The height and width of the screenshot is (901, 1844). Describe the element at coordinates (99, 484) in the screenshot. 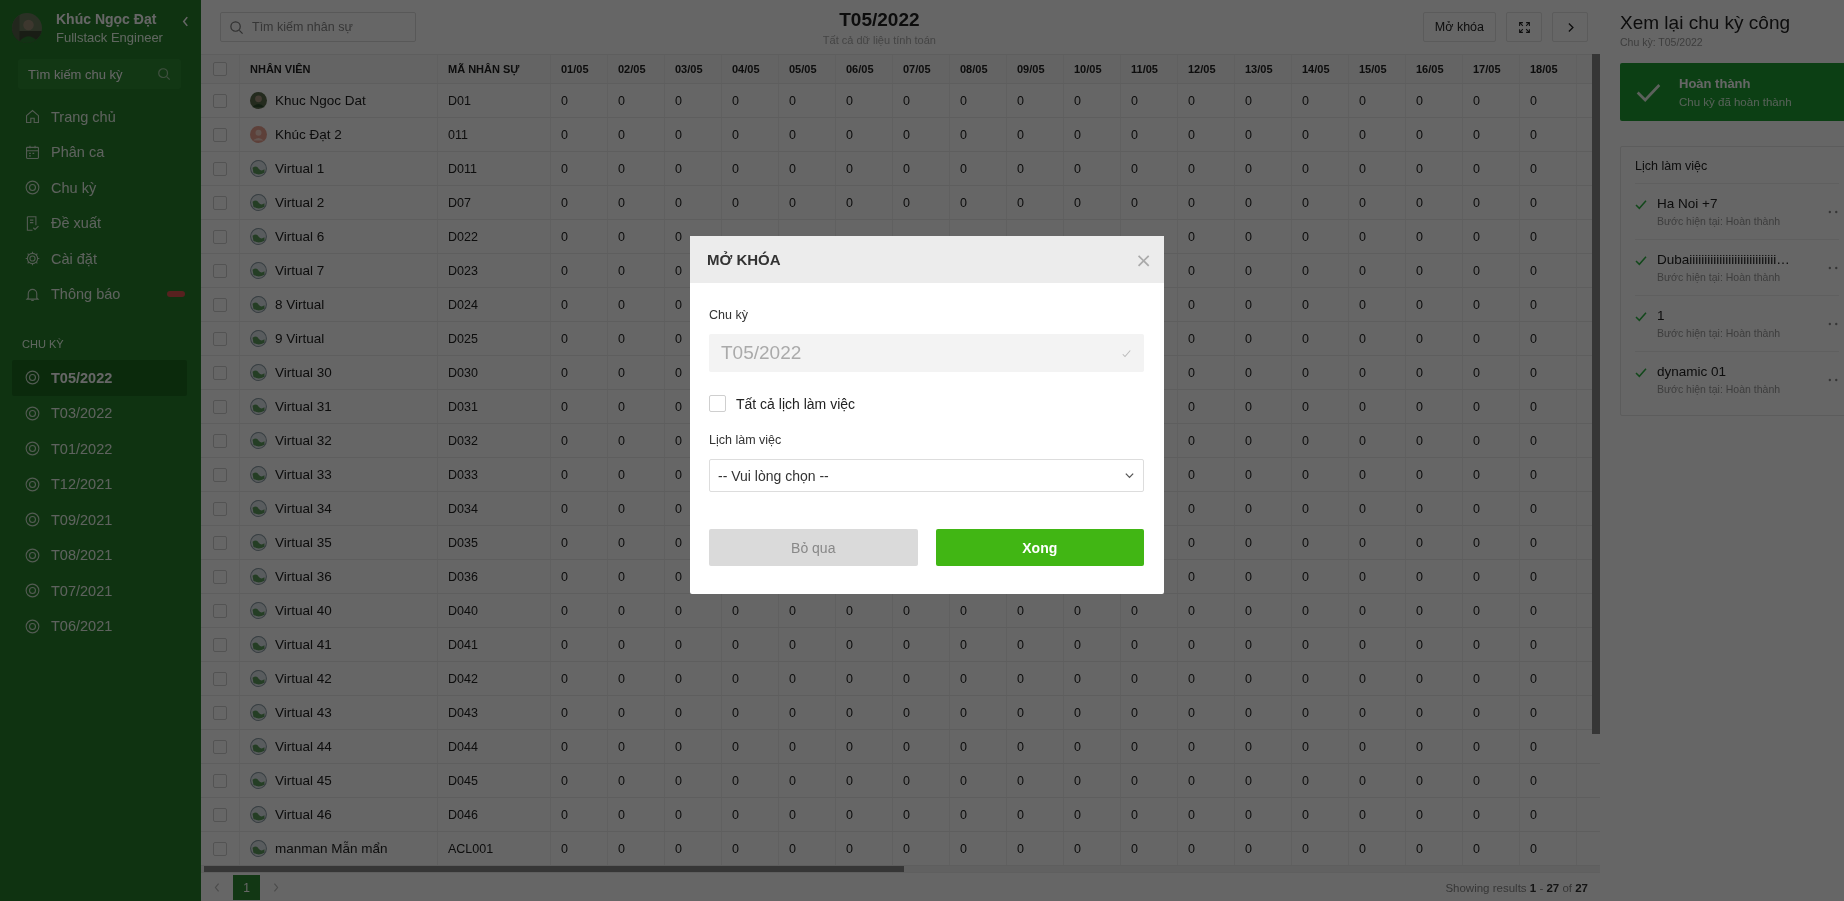

I see `cycle-item: T12/2021` at that location.